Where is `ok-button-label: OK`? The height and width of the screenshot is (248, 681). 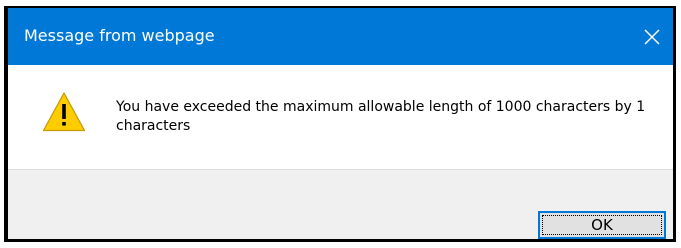 ok-button-label: OK is located at coordinates (602, 225).